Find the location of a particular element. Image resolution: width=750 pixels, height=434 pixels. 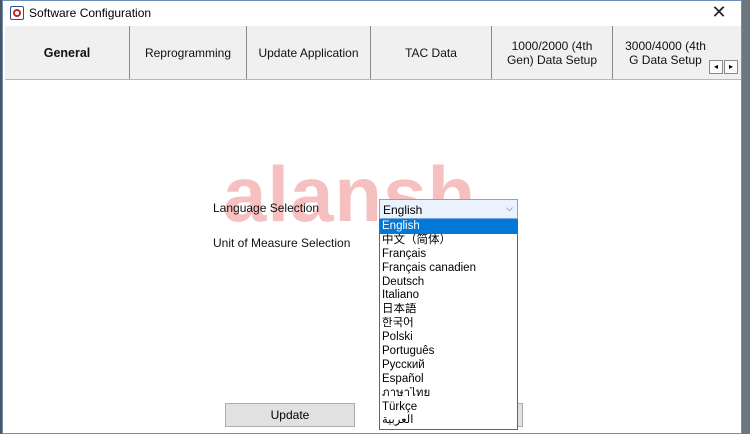

language-option: Português is located at coordinates (448, 352).